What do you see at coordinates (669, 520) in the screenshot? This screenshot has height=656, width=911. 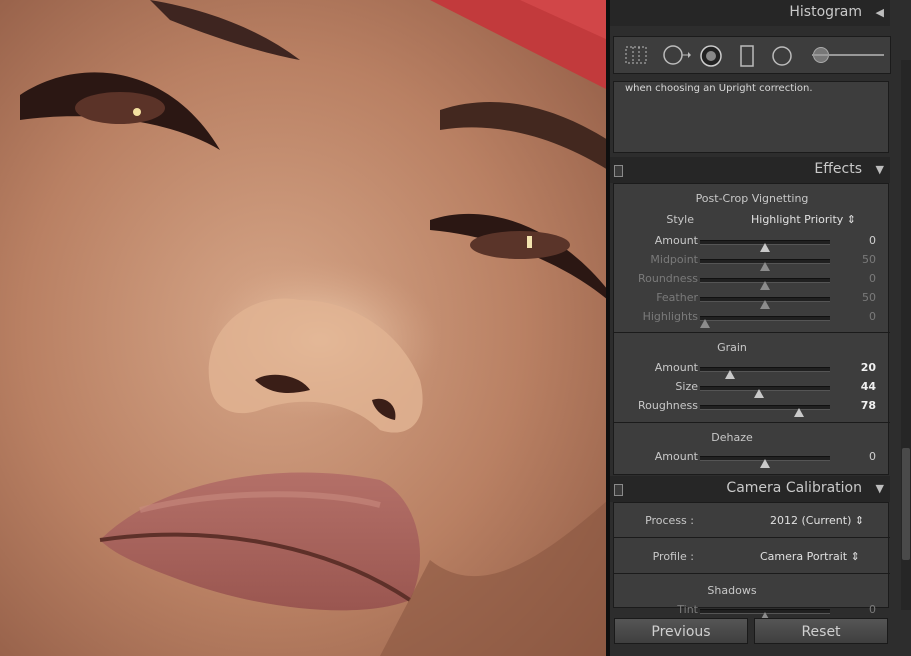 I see `process-label: Process :` at bounding box center [669, 520].